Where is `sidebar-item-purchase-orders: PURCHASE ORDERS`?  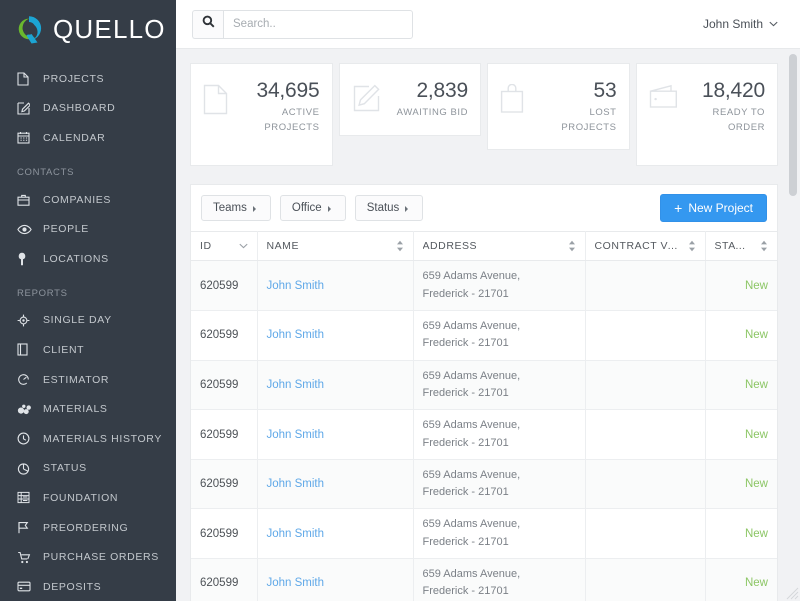 sidebar-item-purchase-orders: PURCHASE ORDERS is located at coordinates (88, 557).